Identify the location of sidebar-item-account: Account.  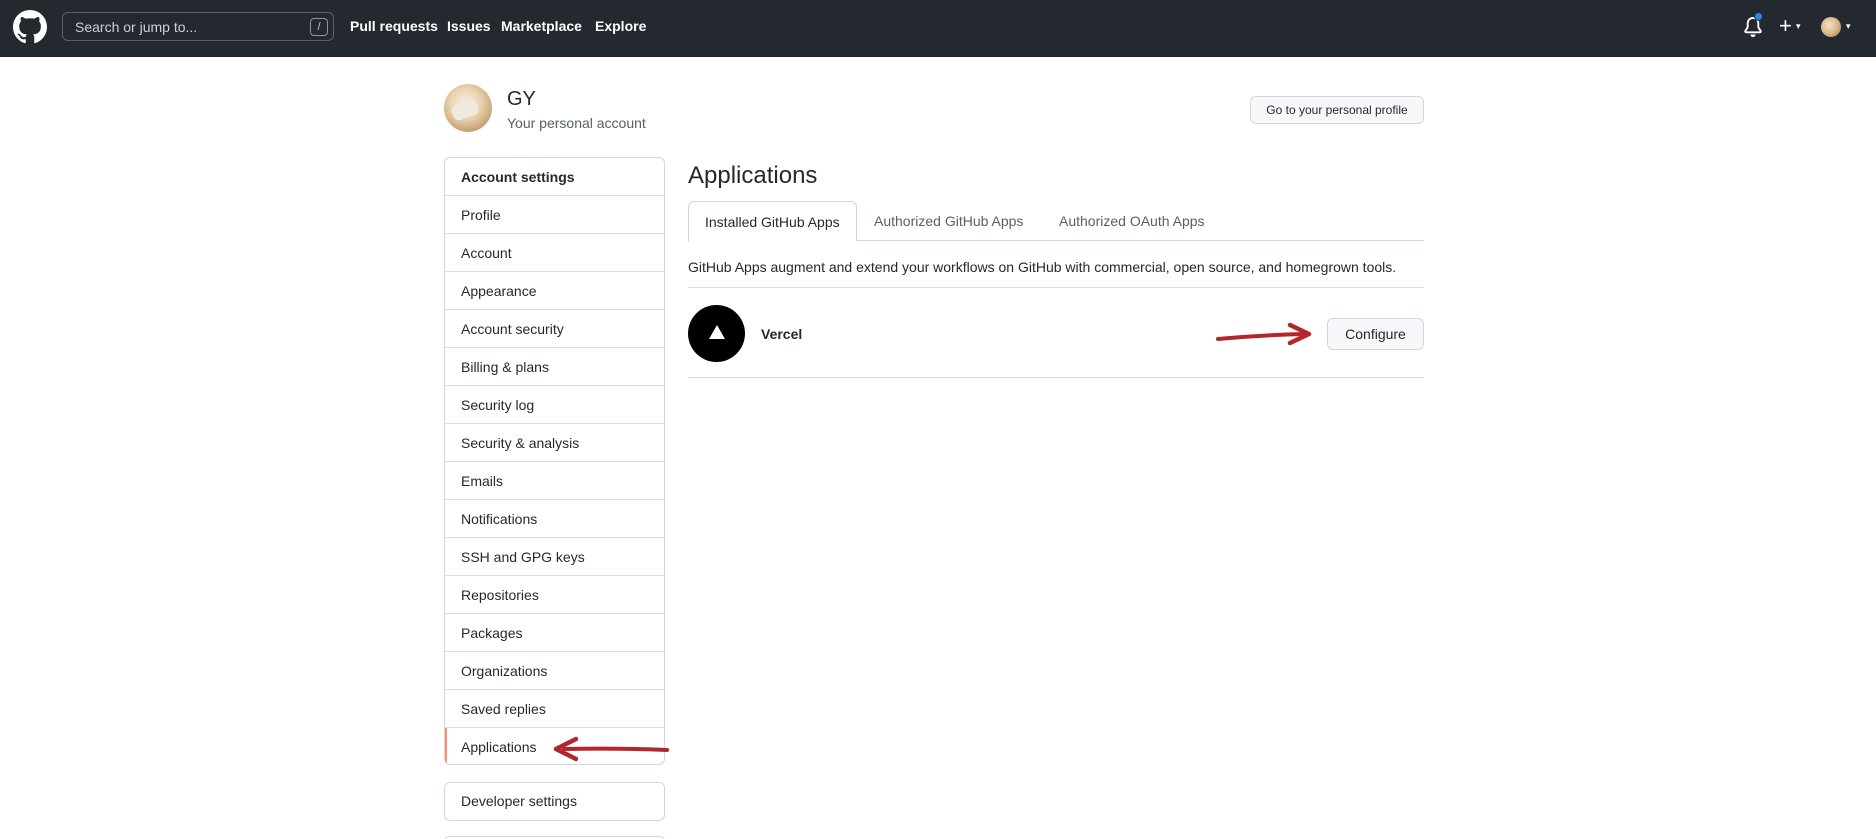
(554, 253).